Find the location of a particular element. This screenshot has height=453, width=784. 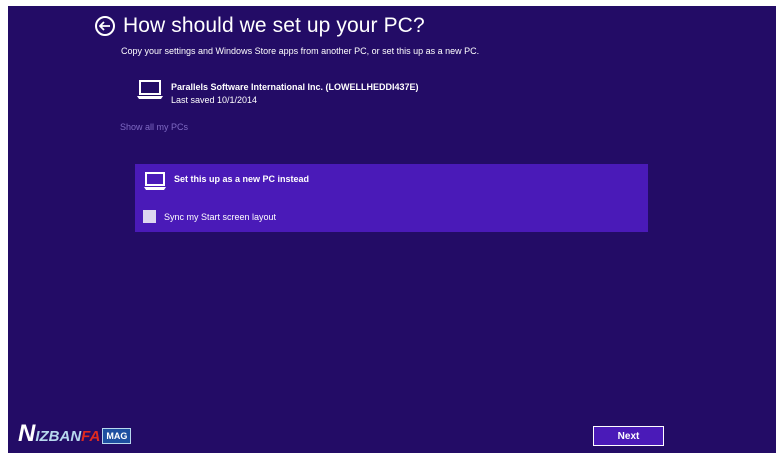

new-pc-label: Set this up as a new PC instead is located at coordinates (242, 179).